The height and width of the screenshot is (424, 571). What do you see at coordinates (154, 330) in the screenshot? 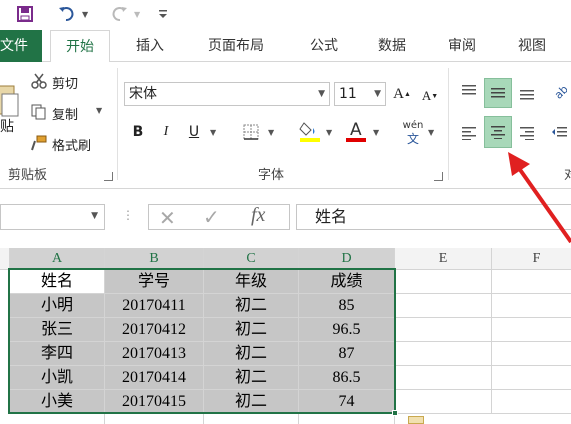
I see `cell-b3: 20170412` at bounding box center [154, 330].